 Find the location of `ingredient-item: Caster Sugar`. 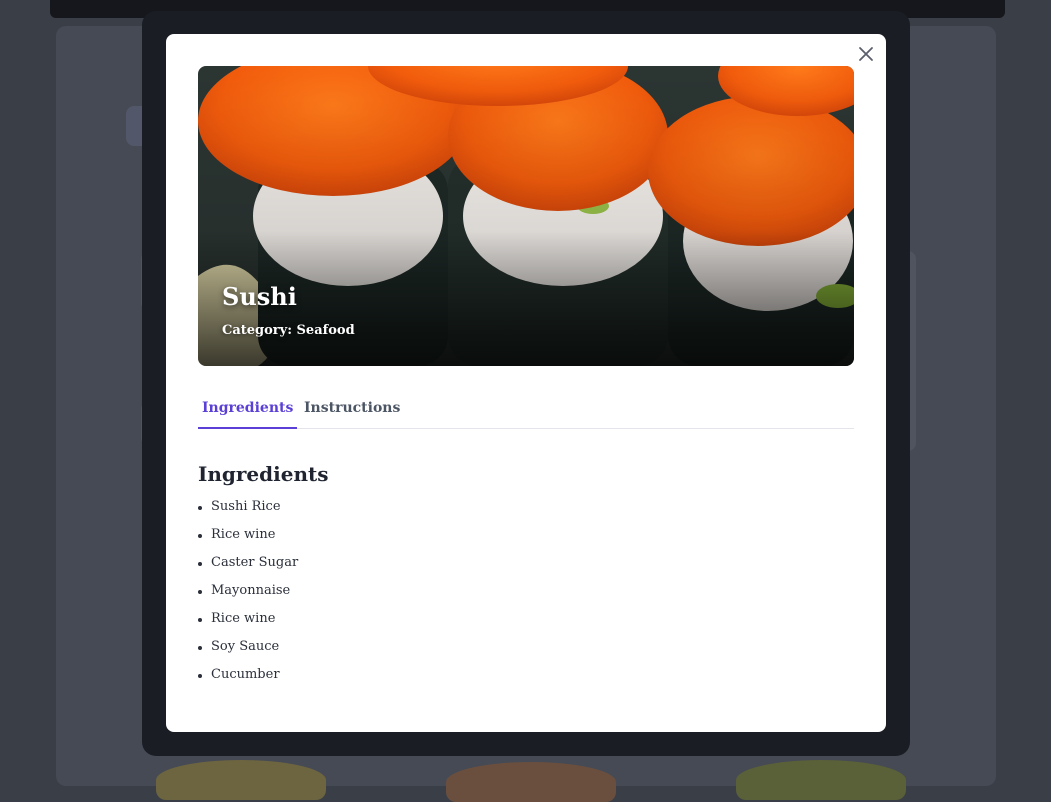

ingredient-item: Caster Sugar is located at coordinates (248, 567).